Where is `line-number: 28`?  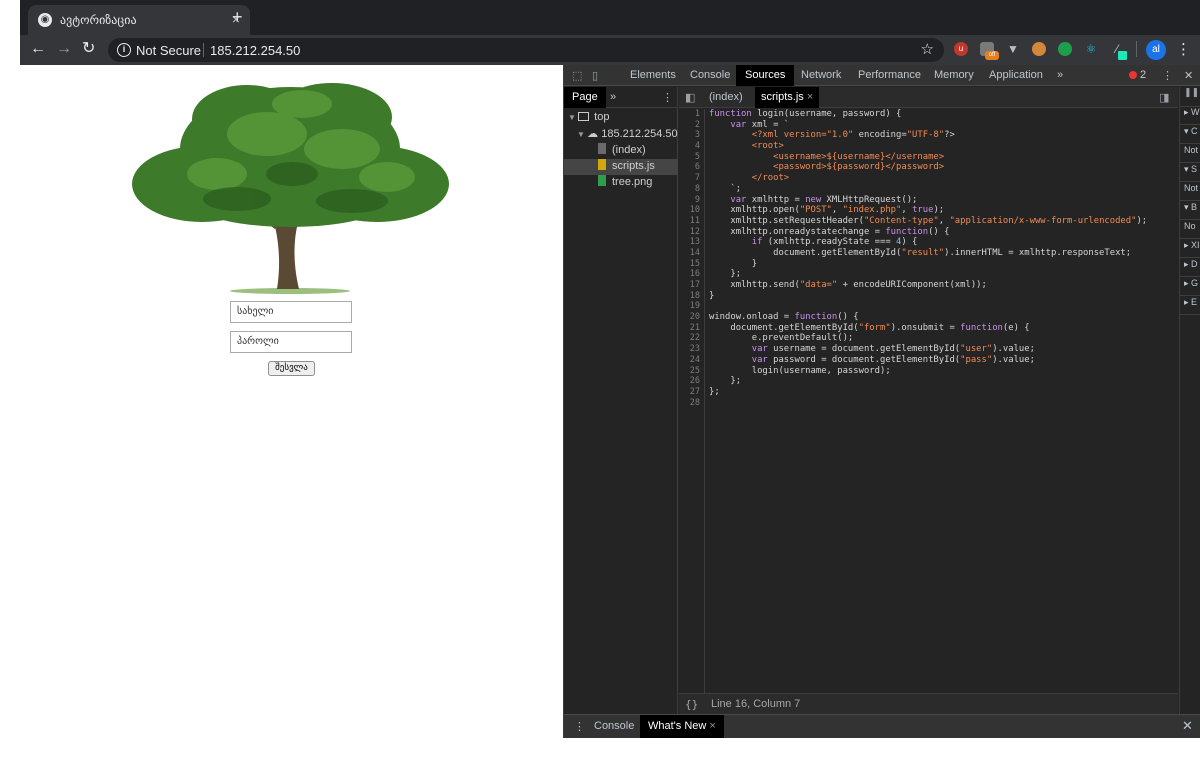
line-number: 28 is located at coordinates (691, 403).